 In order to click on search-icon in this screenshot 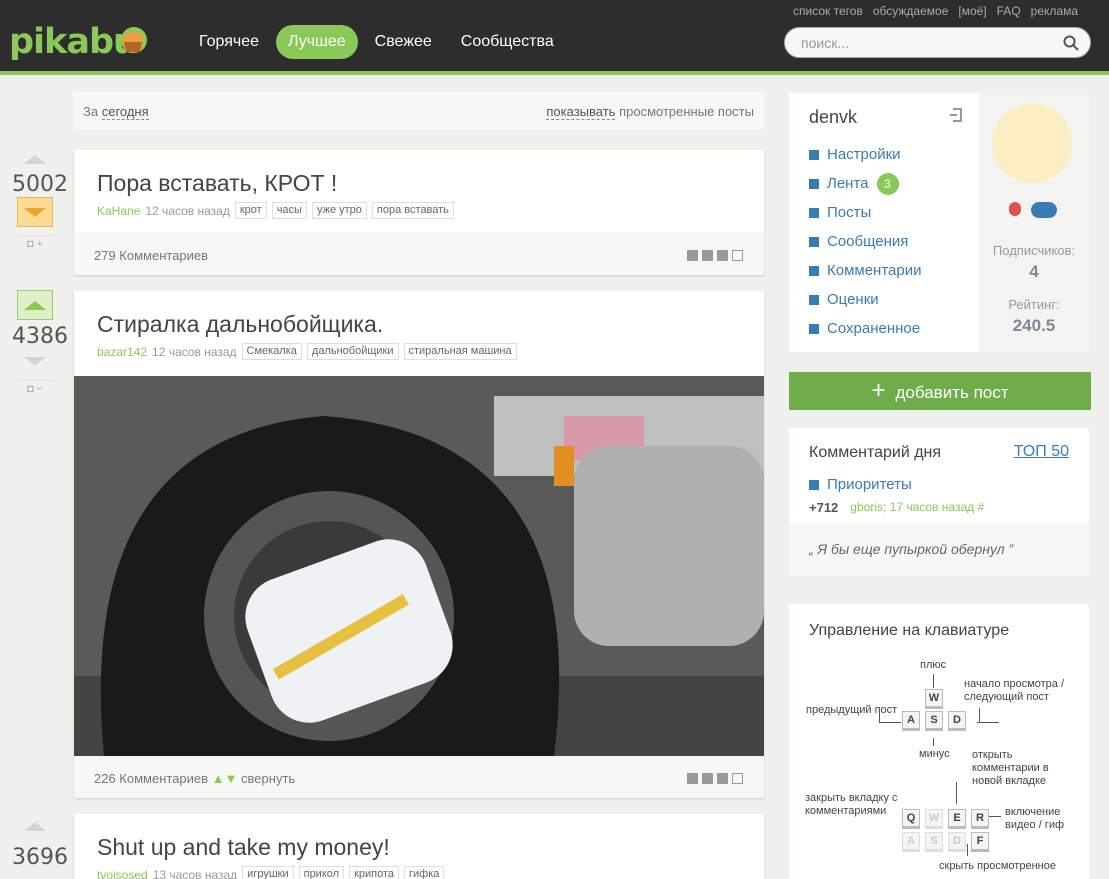, I will do `click(1071, 43)`.